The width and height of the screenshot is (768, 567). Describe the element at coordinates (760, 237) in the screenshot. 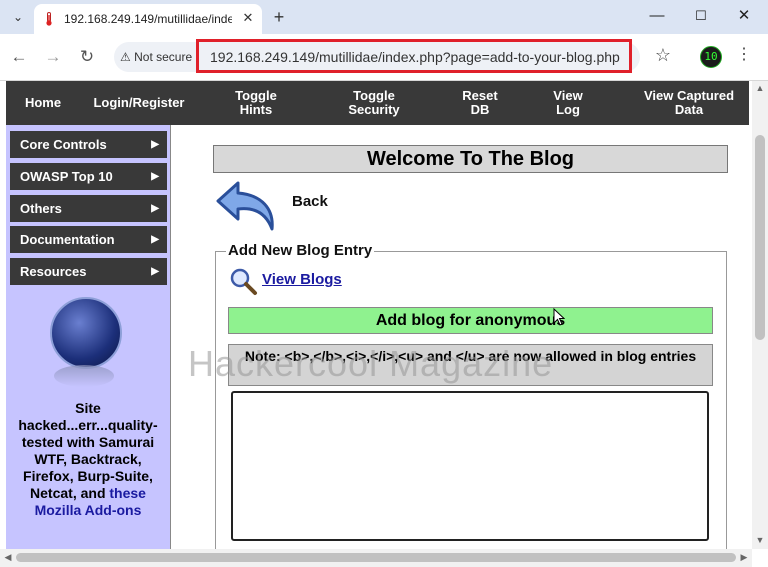

I see `vertical-scroll-thumb` at that location.